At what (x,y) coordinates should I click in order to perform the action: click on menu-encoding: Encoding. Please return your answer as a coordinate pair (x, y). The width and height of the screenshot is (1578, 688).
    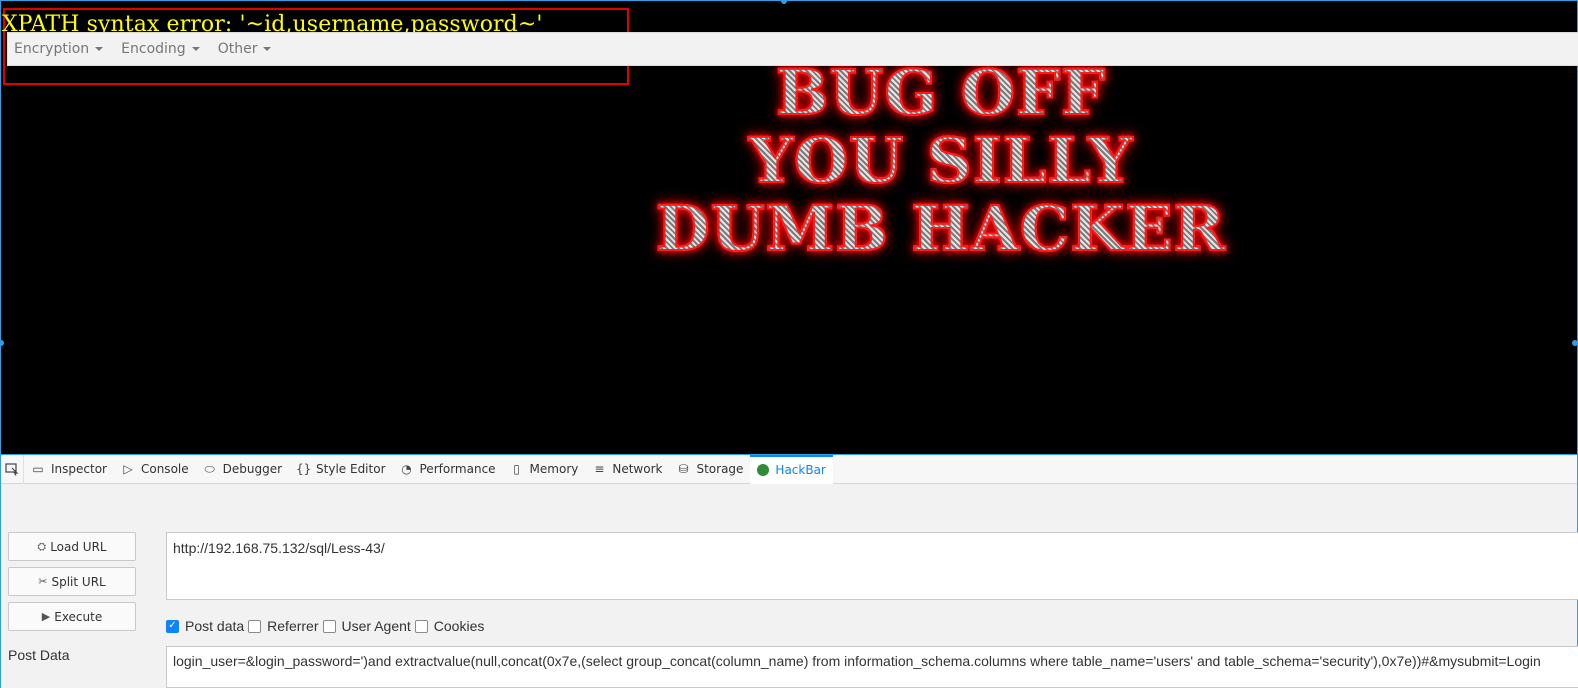
    Looking at the image, I should click on (160, 49).